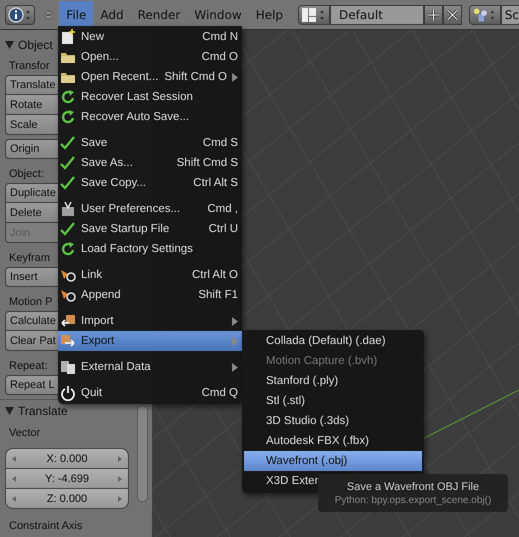  I want to click on panel-title: Translate, so click(43, 411).